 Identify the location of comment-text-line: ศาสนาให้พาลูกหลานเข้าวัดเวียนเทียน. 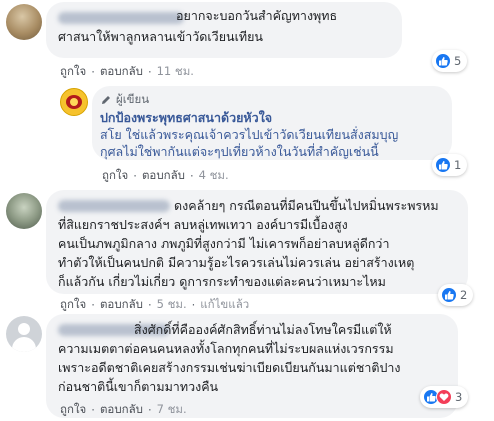
(160, 36).